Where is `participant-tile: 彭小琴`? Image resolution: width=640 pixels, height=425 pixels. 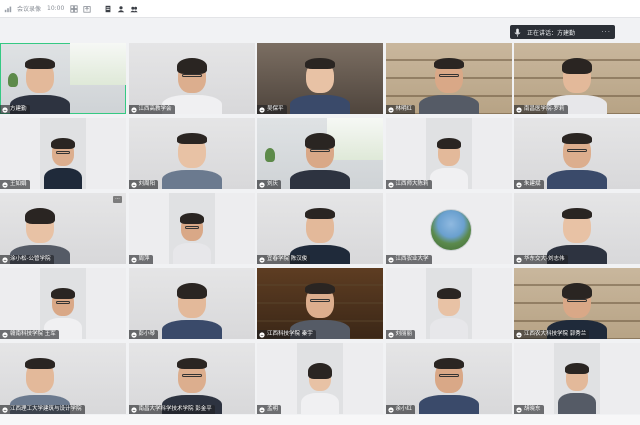
participant-tile: 彭小琴 is located at coordinates (191, 303).